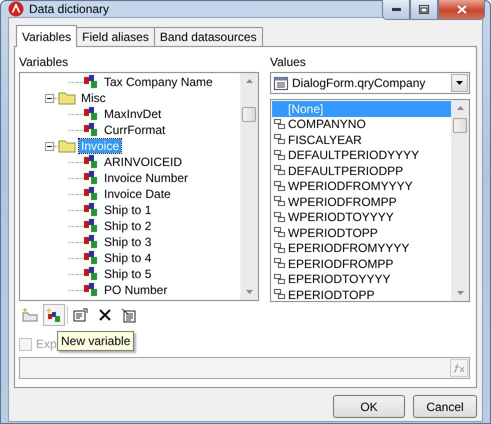 The height and width of the screenshot is (424, 491). What do you see at coordinates (208, 37) in the screenshot?
I see `tab: Band datasources` at bounding box center [208, 37].